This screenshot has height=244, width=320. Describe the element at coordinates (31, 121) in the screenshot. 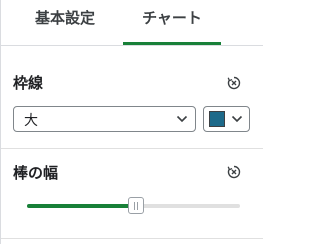

I see `border-size-value: 大` at that location.